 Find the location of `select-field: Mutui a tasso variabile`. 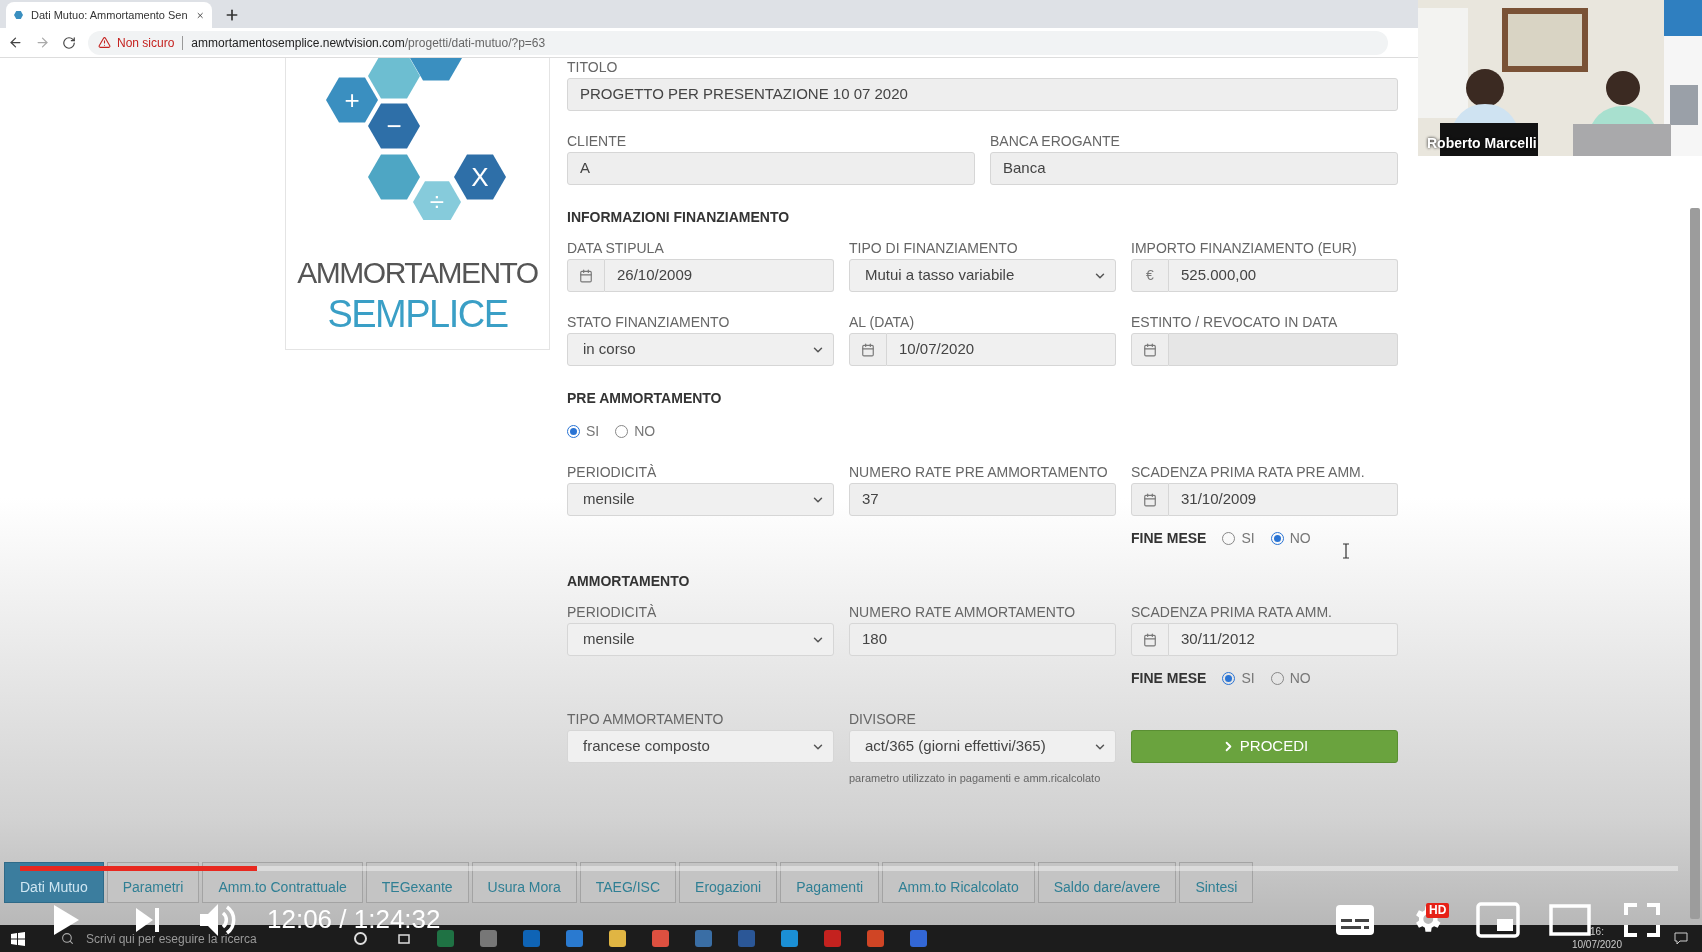

select-field: Mutui a tasso variabile is located at coordinates (982, 275).